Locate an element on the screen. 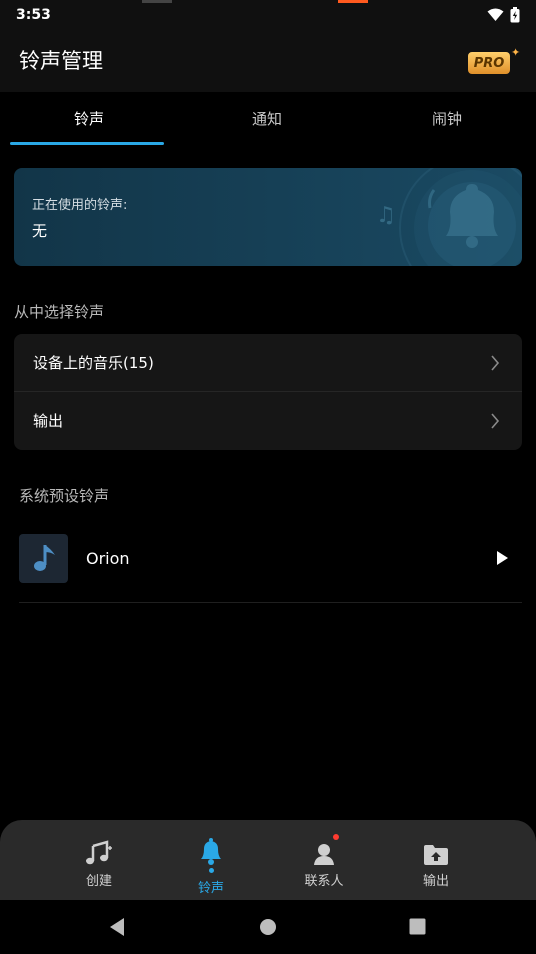 This screenshot has width=536, height=954. nav-contacts: 联系人 is located at coordinates (324, 860).